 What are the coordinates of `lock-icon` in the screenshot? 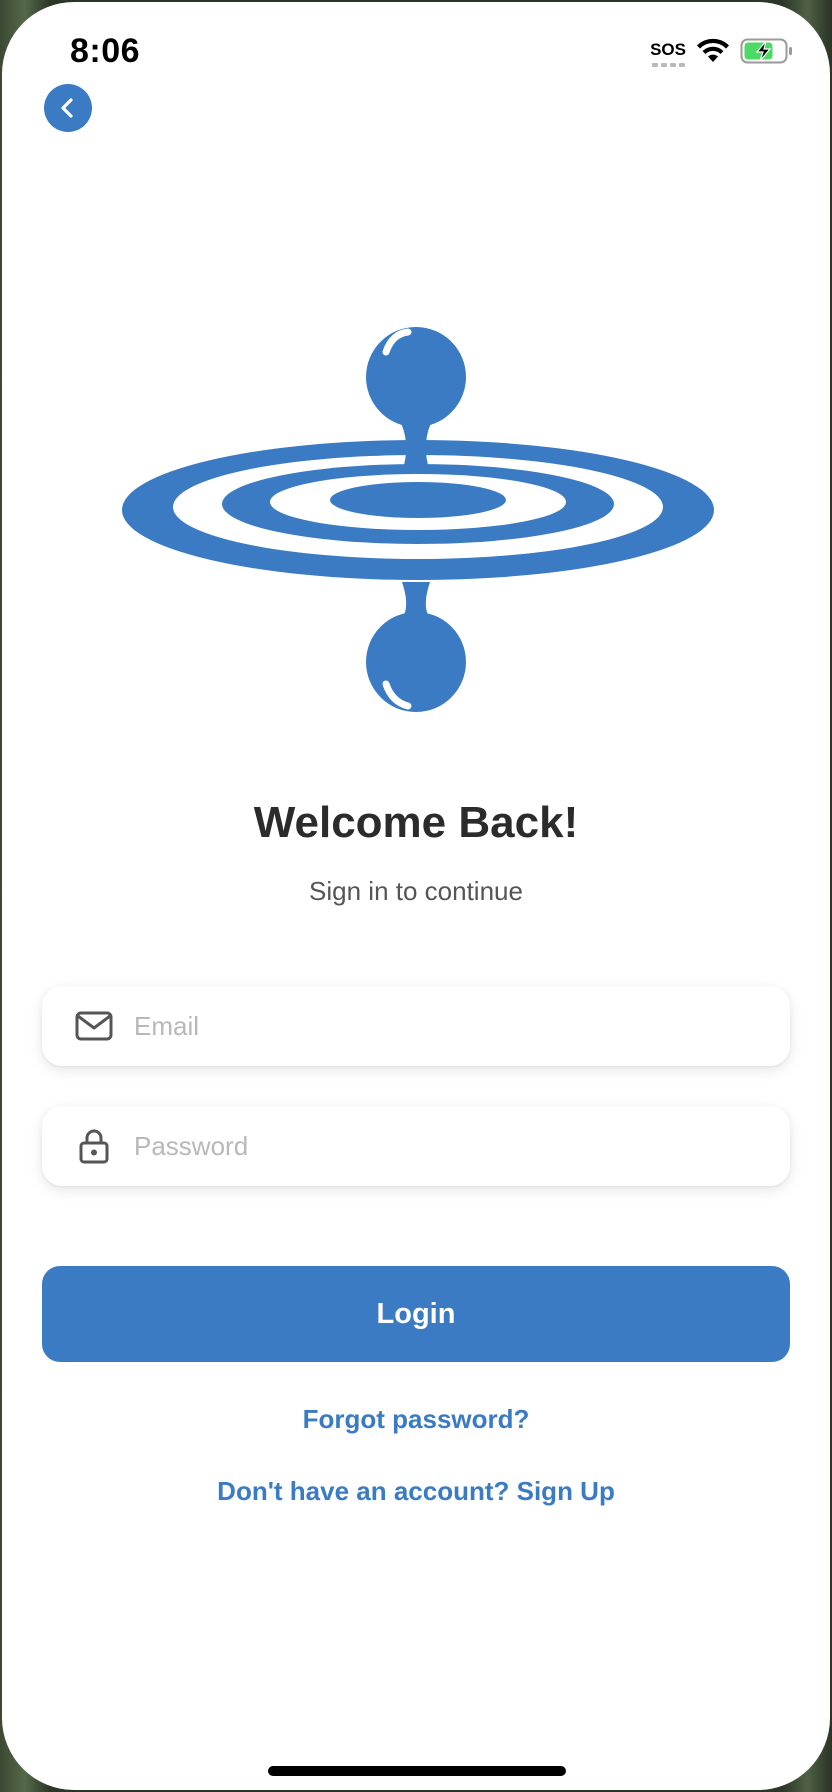 It's located at (94, 1146).